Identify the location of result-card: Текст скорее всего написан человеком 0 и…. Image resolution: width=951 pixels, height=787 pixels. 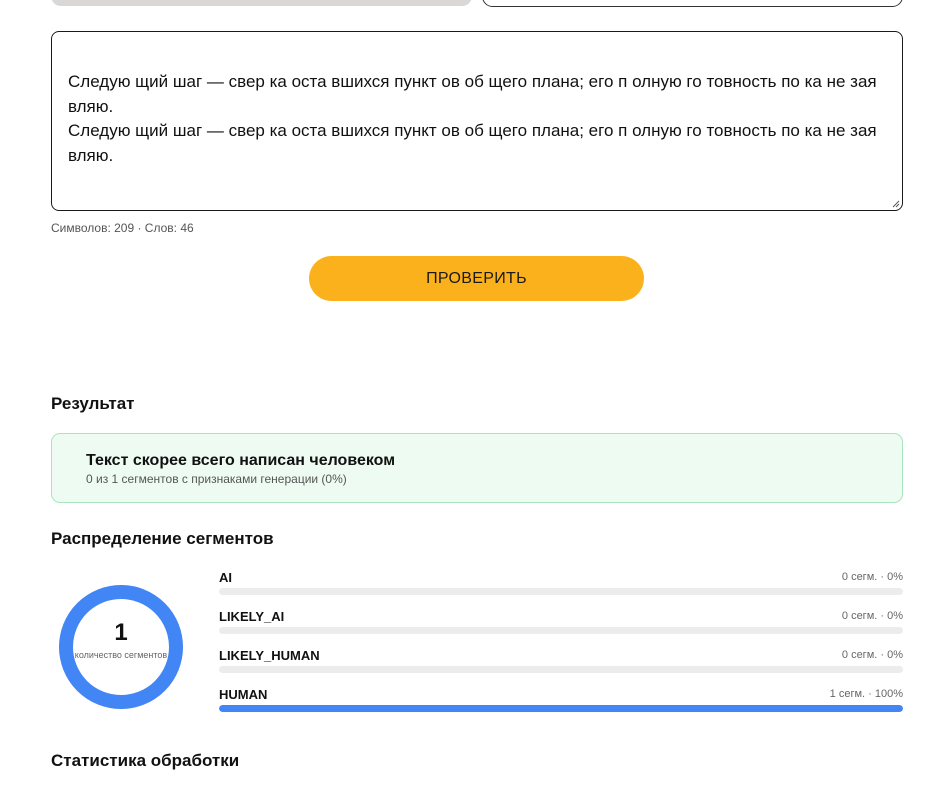
(477, 468).